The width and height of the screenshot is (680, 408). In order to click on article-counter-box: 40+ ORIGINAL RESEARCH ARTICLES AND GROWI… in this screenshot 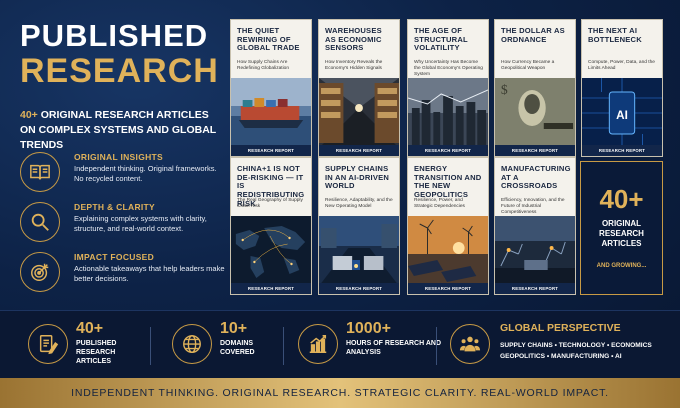, I will do `click(621, 228)`.